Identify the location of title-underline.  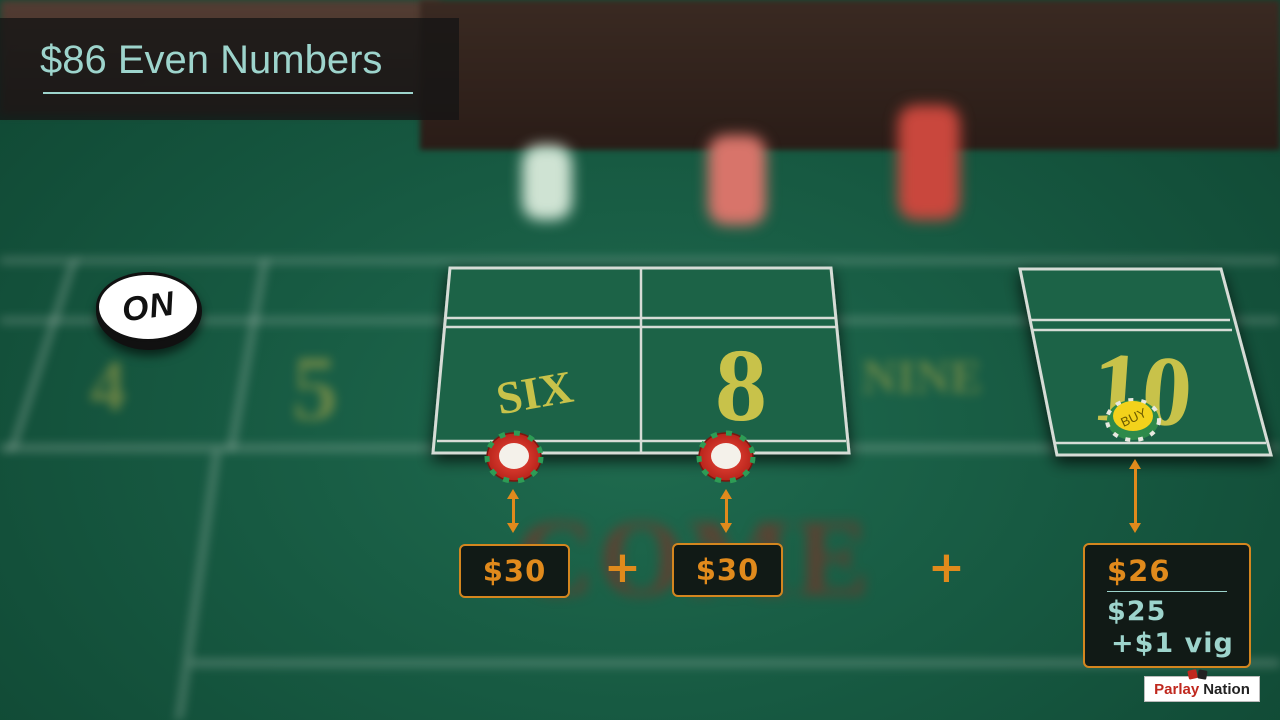
(228, 93).